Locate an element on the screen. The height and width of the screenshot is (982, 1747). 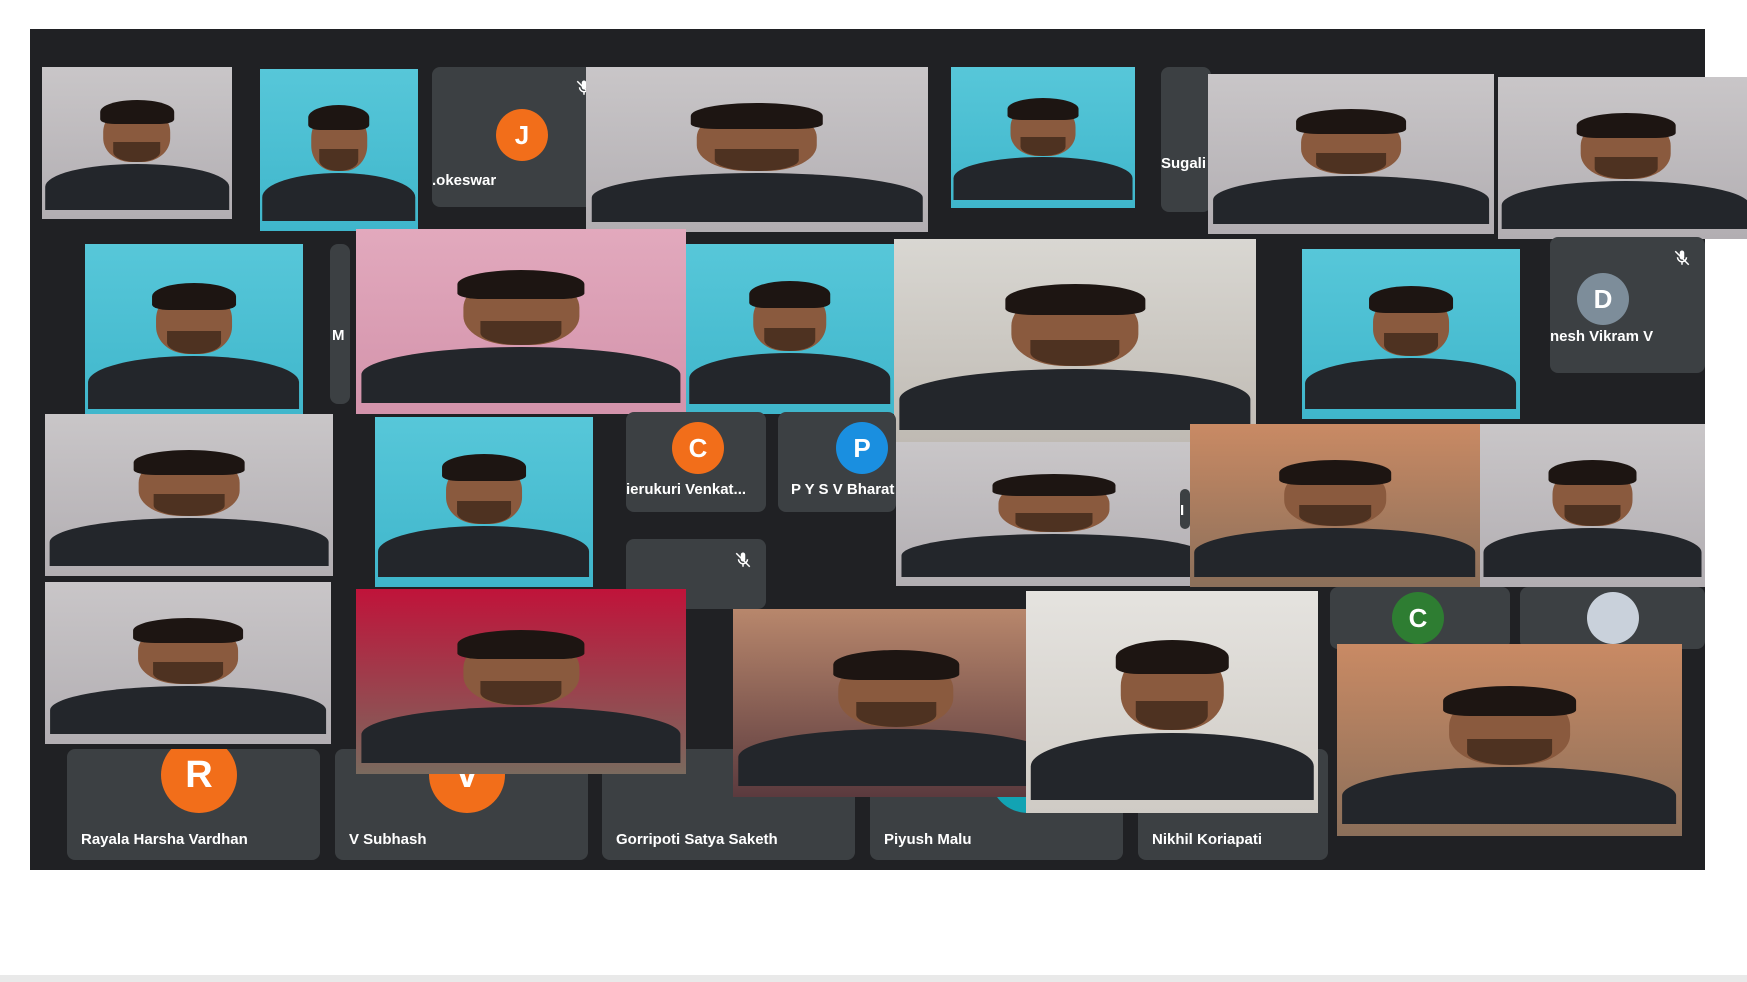
participant-avatar: P is located at coordinates (862, 448).